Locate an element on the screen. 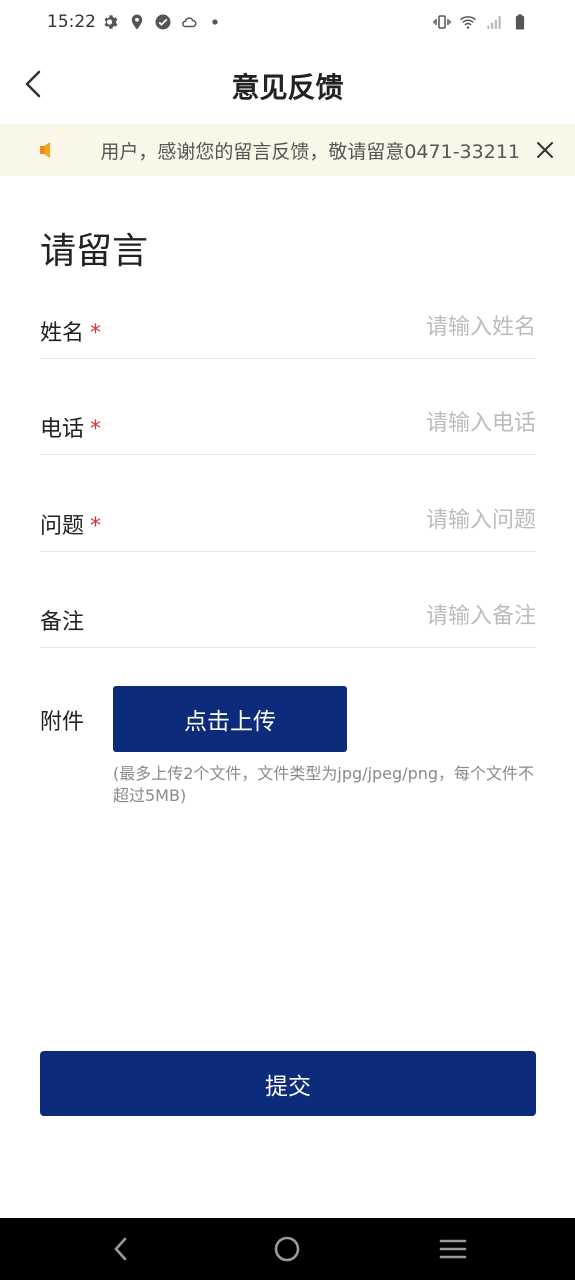  field-label-text: 姓名 is located at coordinates (62, 333).